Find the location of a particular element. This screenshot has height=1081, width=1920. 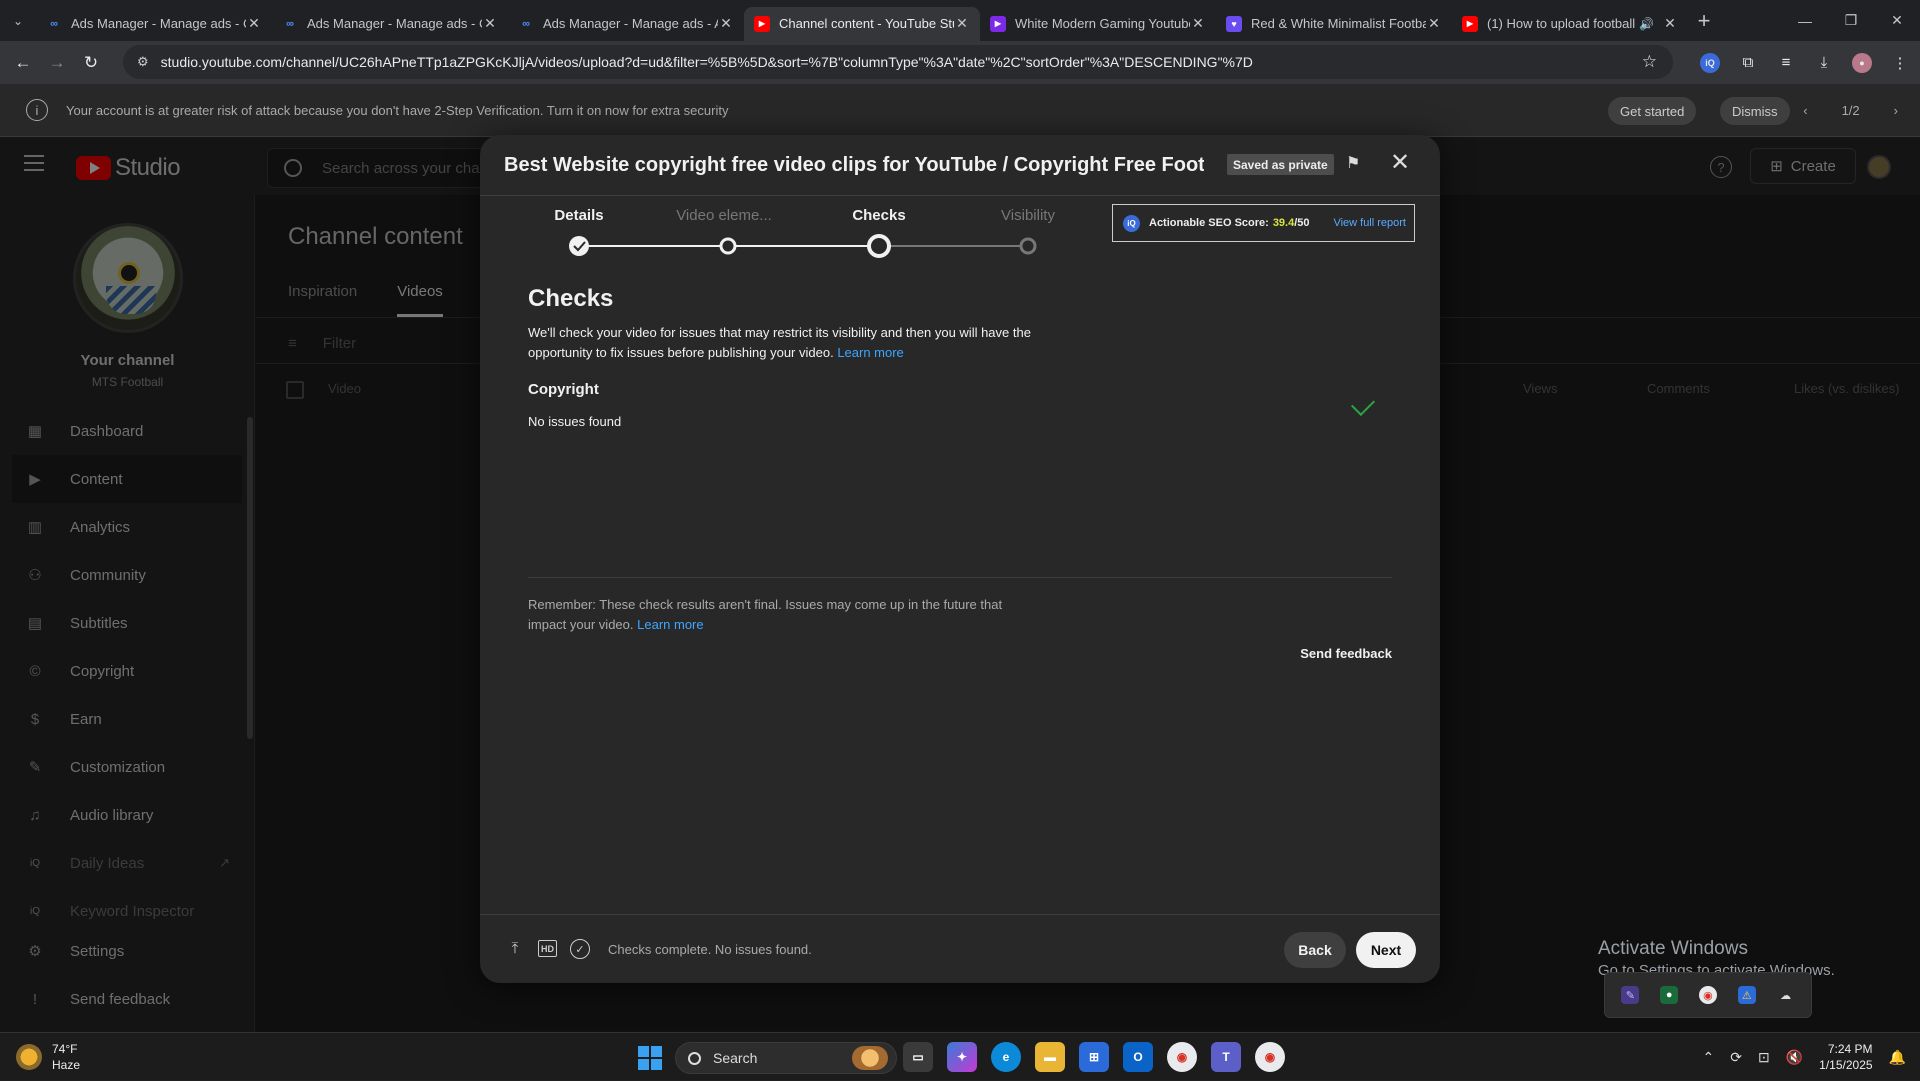

toolbar-right: iQ ⧉ ≡ ⤓ ● ⋮ is located at coordinates (1805, 62).